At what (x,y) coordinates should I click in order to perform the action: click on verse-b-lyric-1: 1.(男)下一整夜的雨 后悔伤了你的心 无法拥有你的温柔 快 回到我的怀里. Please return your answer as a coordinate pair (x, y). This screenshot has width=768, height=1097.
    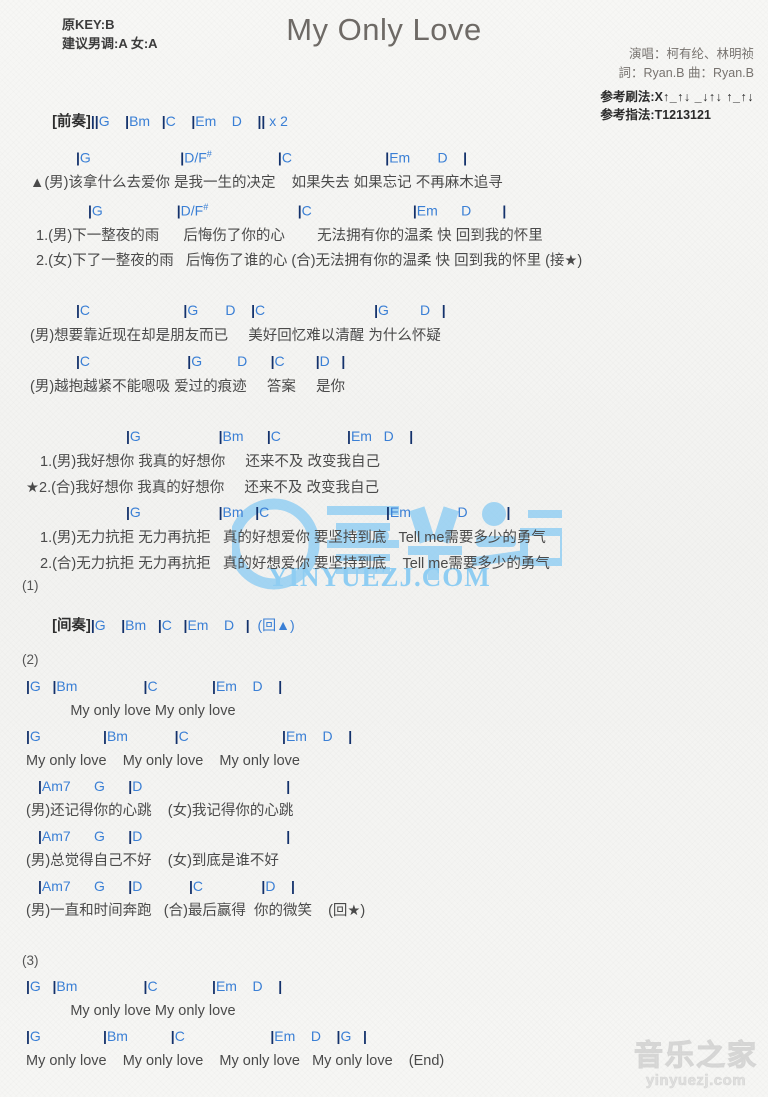
    Looking at the image, I should click on (289, 236).